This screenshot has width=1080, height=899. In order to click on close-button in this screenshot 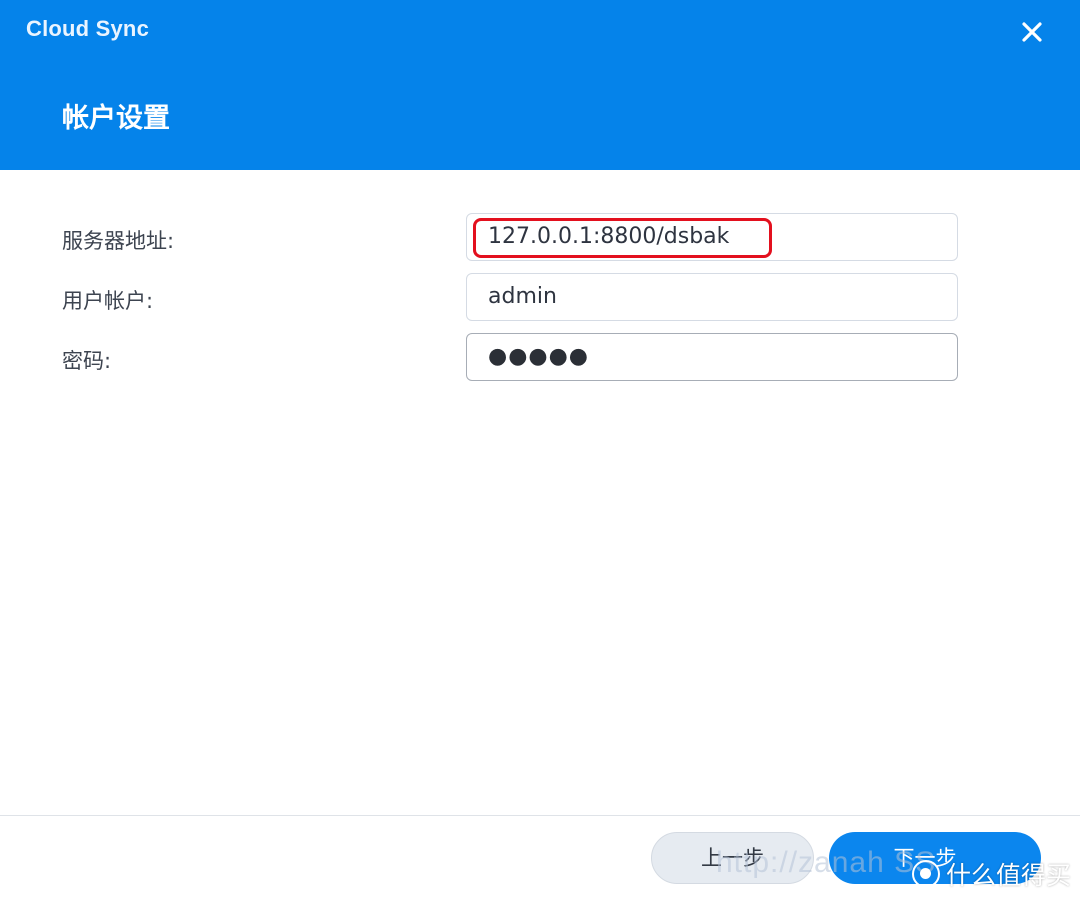, I will do `click(1032, 32)`.